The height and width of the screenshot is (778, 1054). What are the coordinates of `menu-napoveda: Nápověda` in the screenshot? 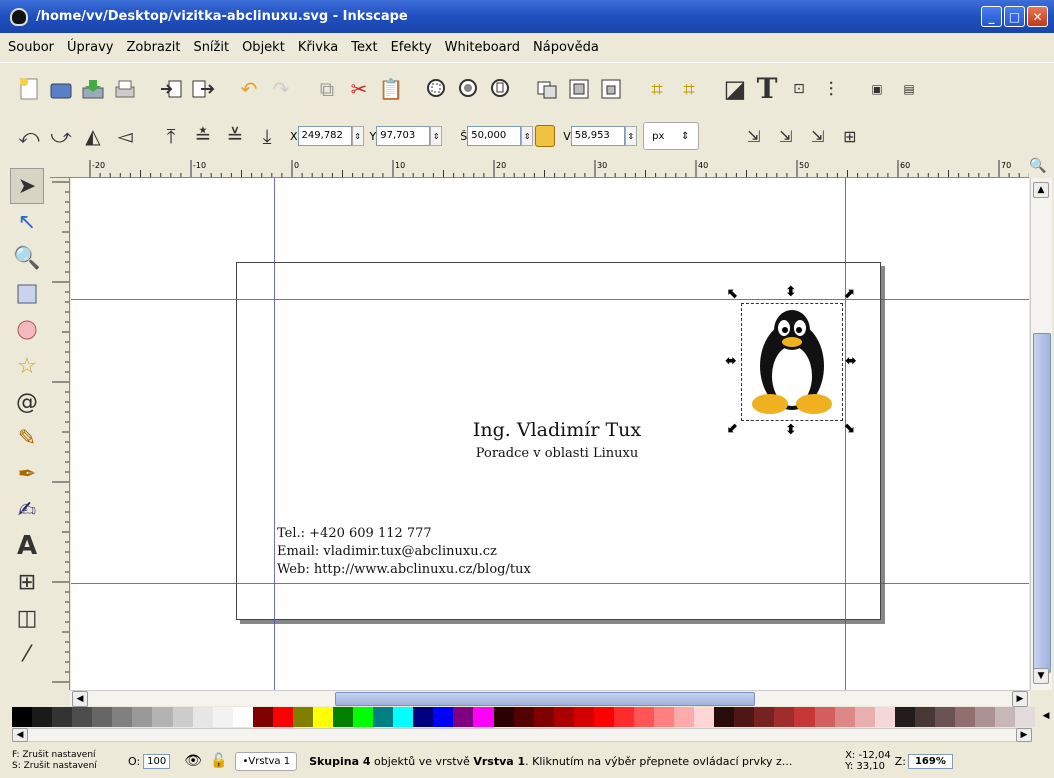 It's located at (566, 47).